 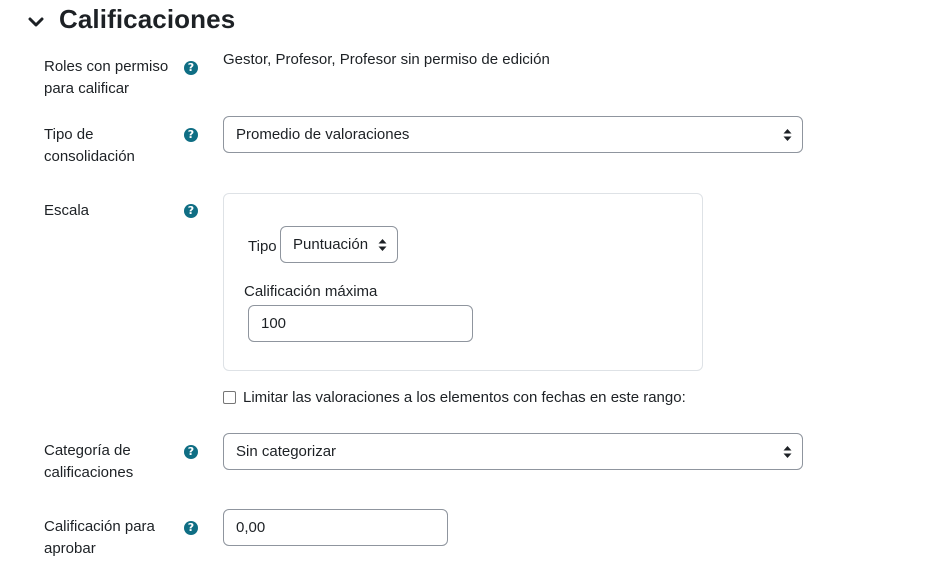 What do you see at coordinates (286, 451) in the screenshot?
I see `grade-category-value: Sin categorizar` at bounding box center [286, 451].